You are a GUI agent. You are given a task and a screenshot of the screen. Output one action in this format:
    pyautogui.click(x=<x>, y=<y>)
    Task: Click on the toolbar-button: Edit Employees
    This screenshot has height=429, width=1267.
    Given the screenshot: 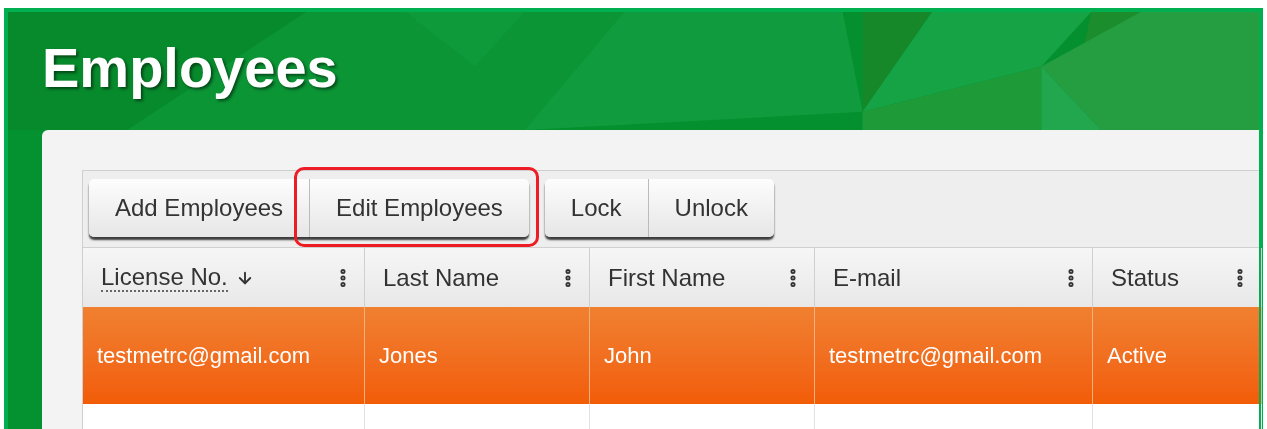 What is the action you would take?
    pyautogui.click(x=419, y=208)
    